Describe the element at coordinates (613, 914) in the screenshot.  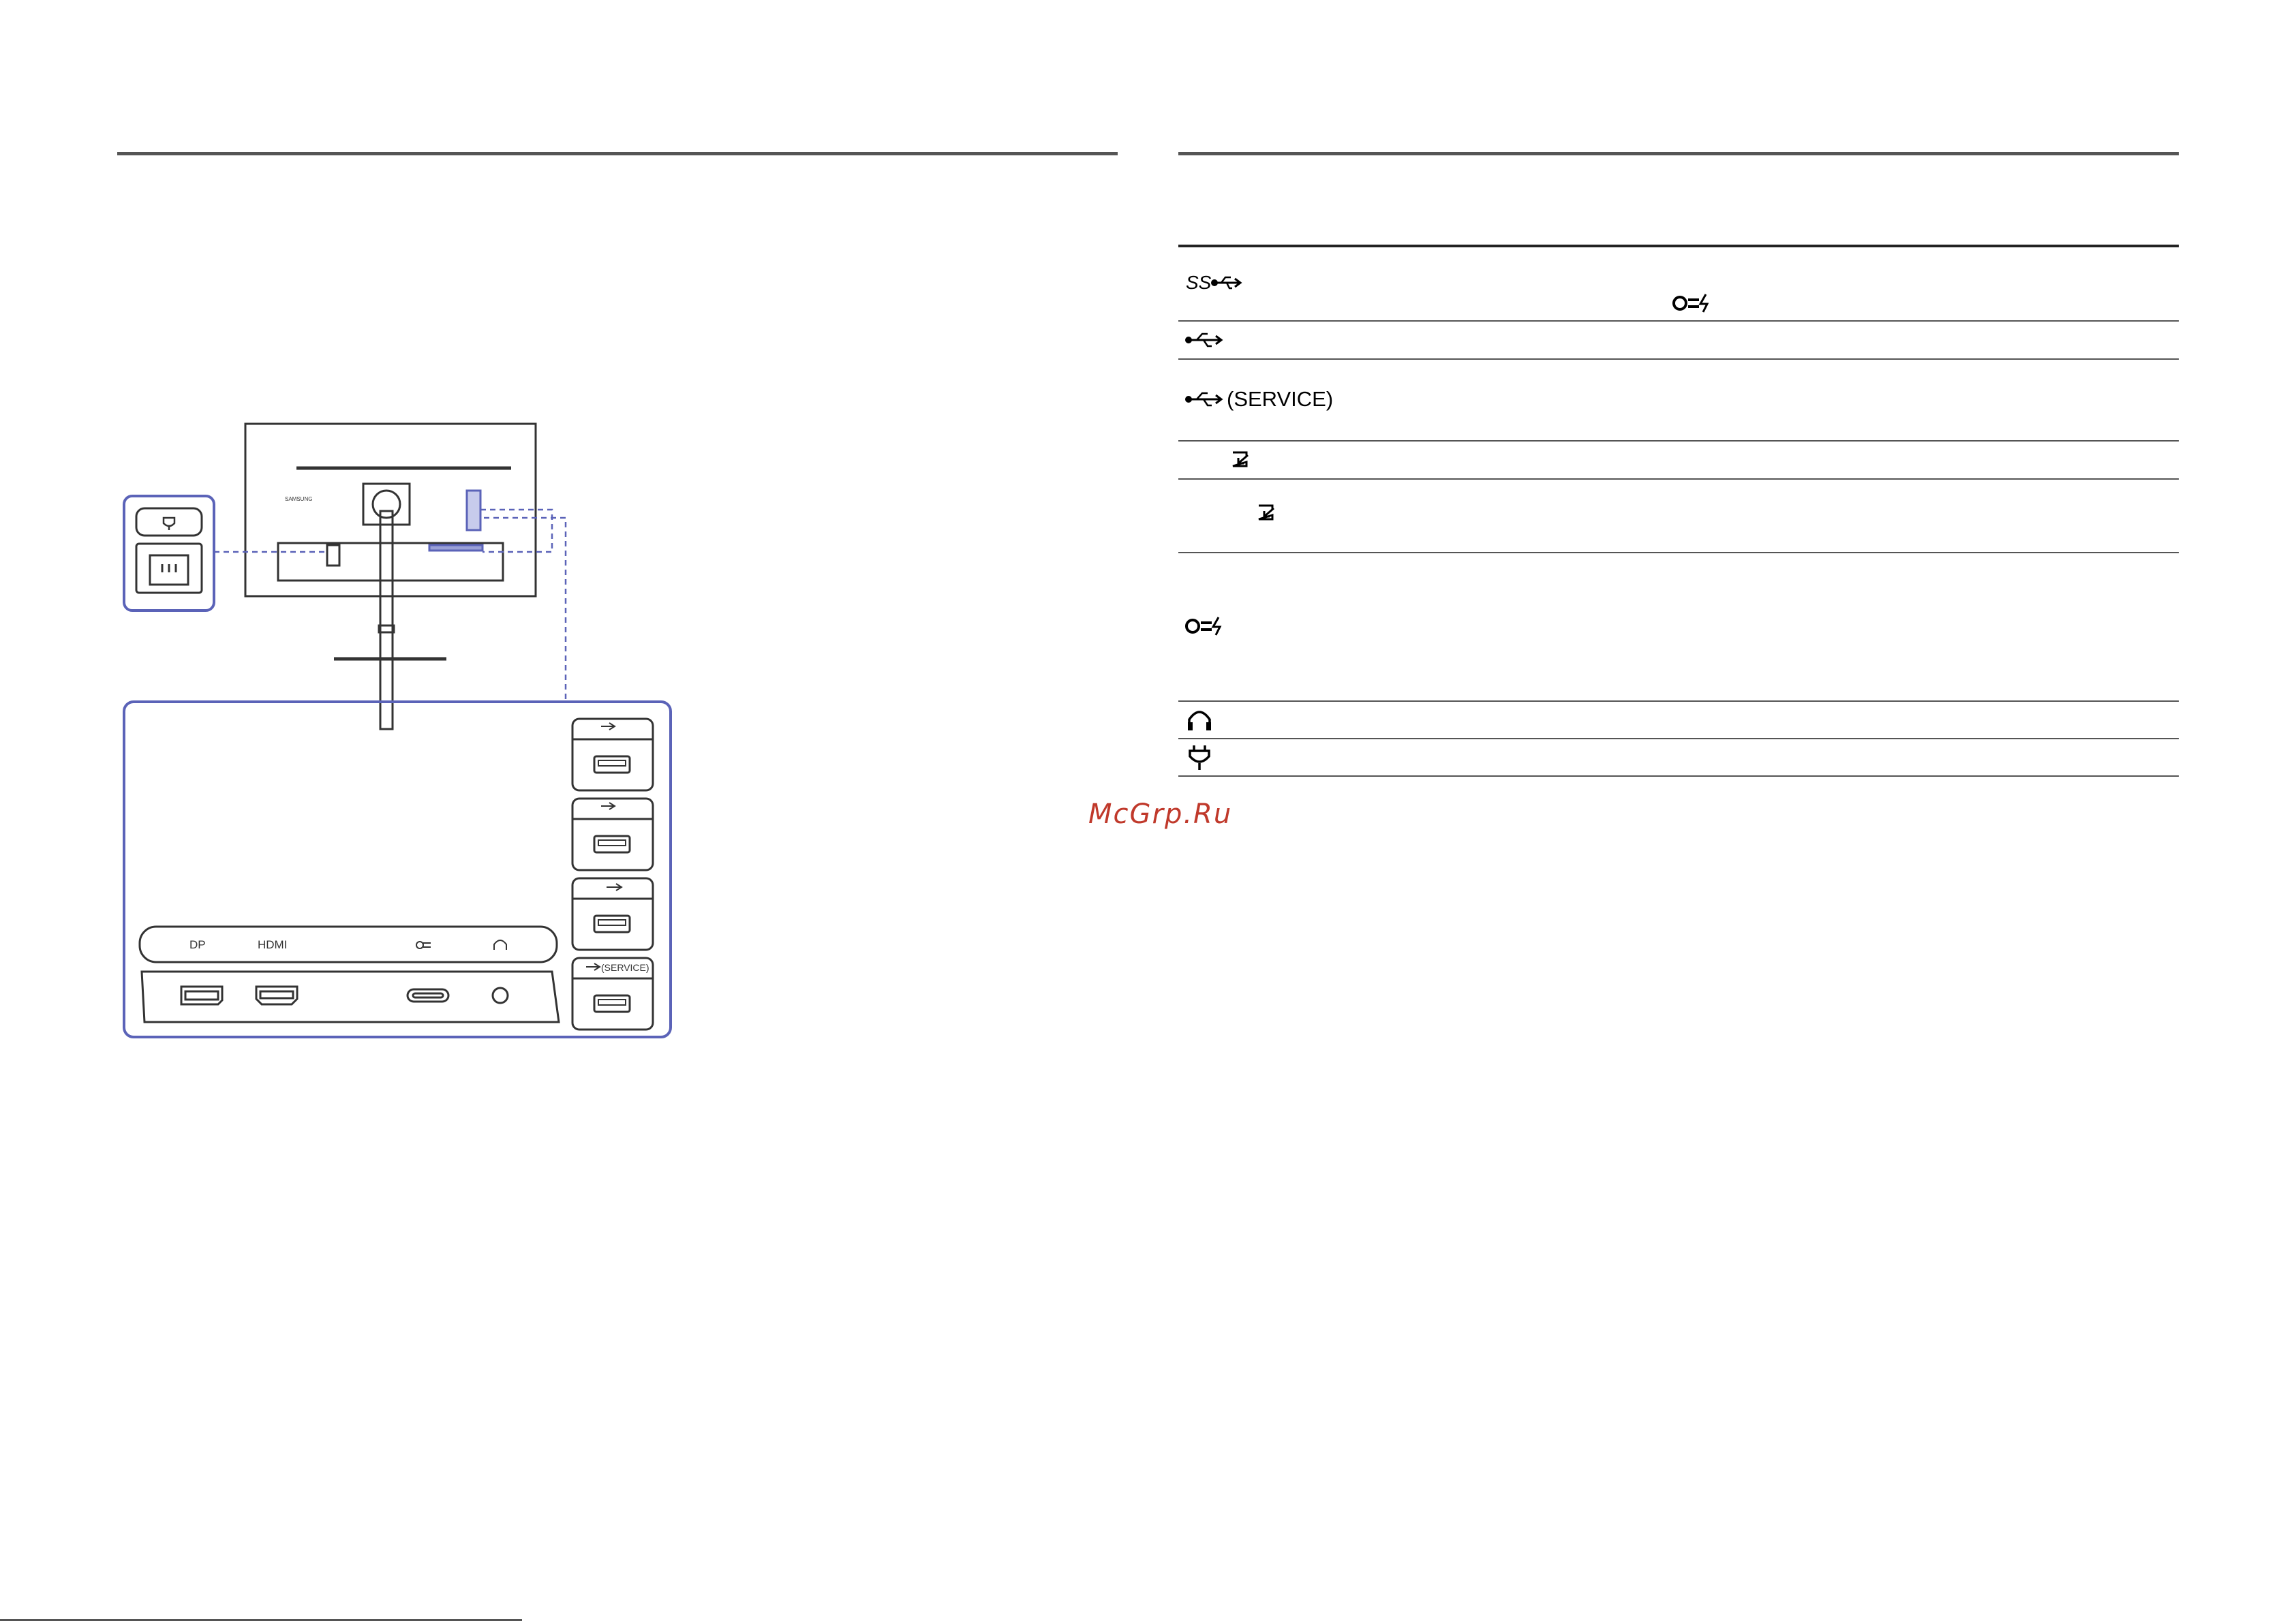
I see `usb-port` at that location.